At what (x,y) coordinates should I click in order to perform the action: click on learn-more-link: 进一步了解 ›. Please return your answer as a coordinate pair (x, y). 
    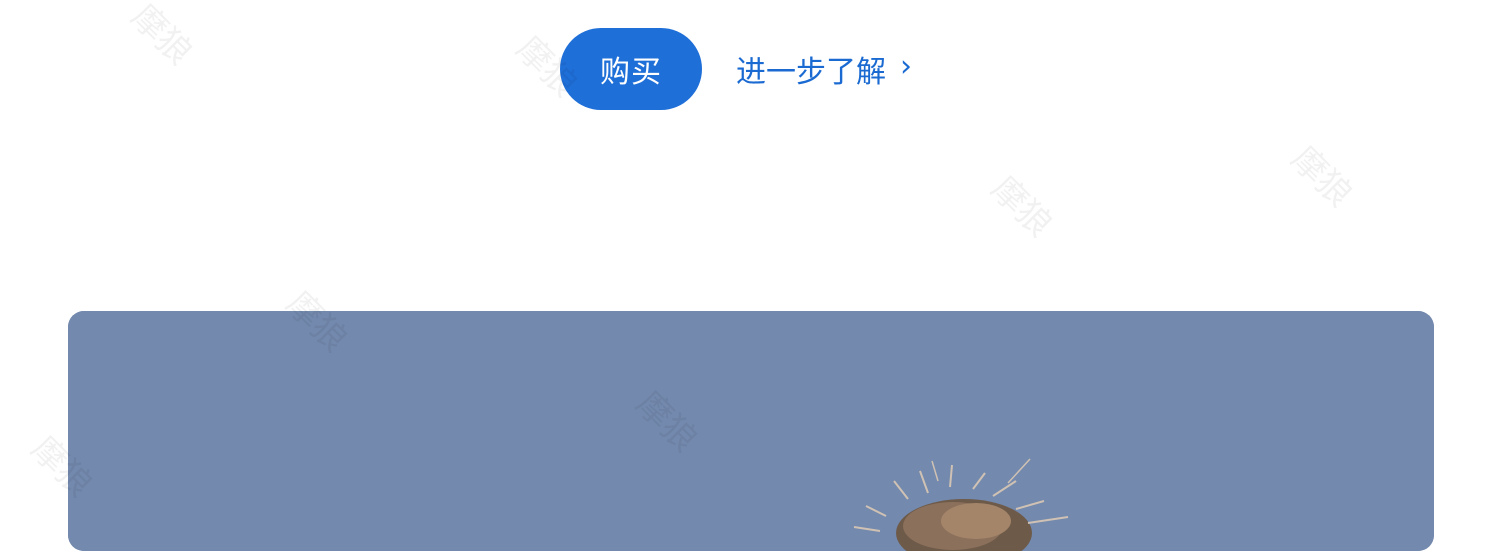
    Looking at the image, I should click on (824, 69).